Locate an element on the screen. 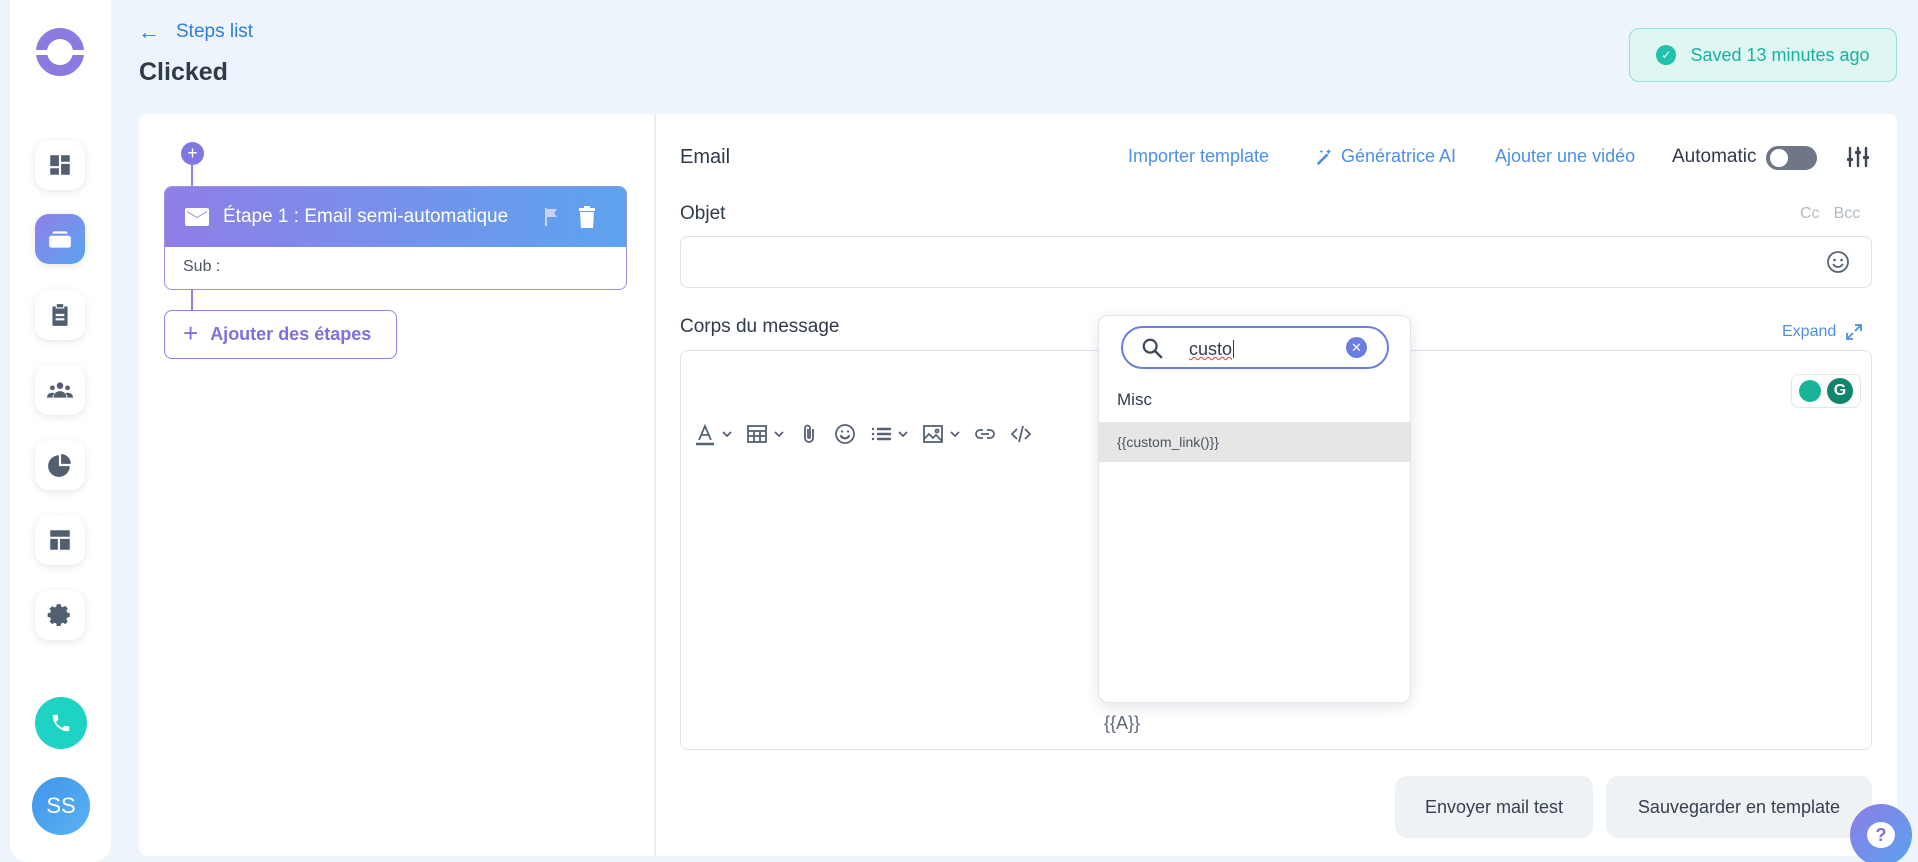  automatic-label: Automatic is located at coordinates (1714, 156).